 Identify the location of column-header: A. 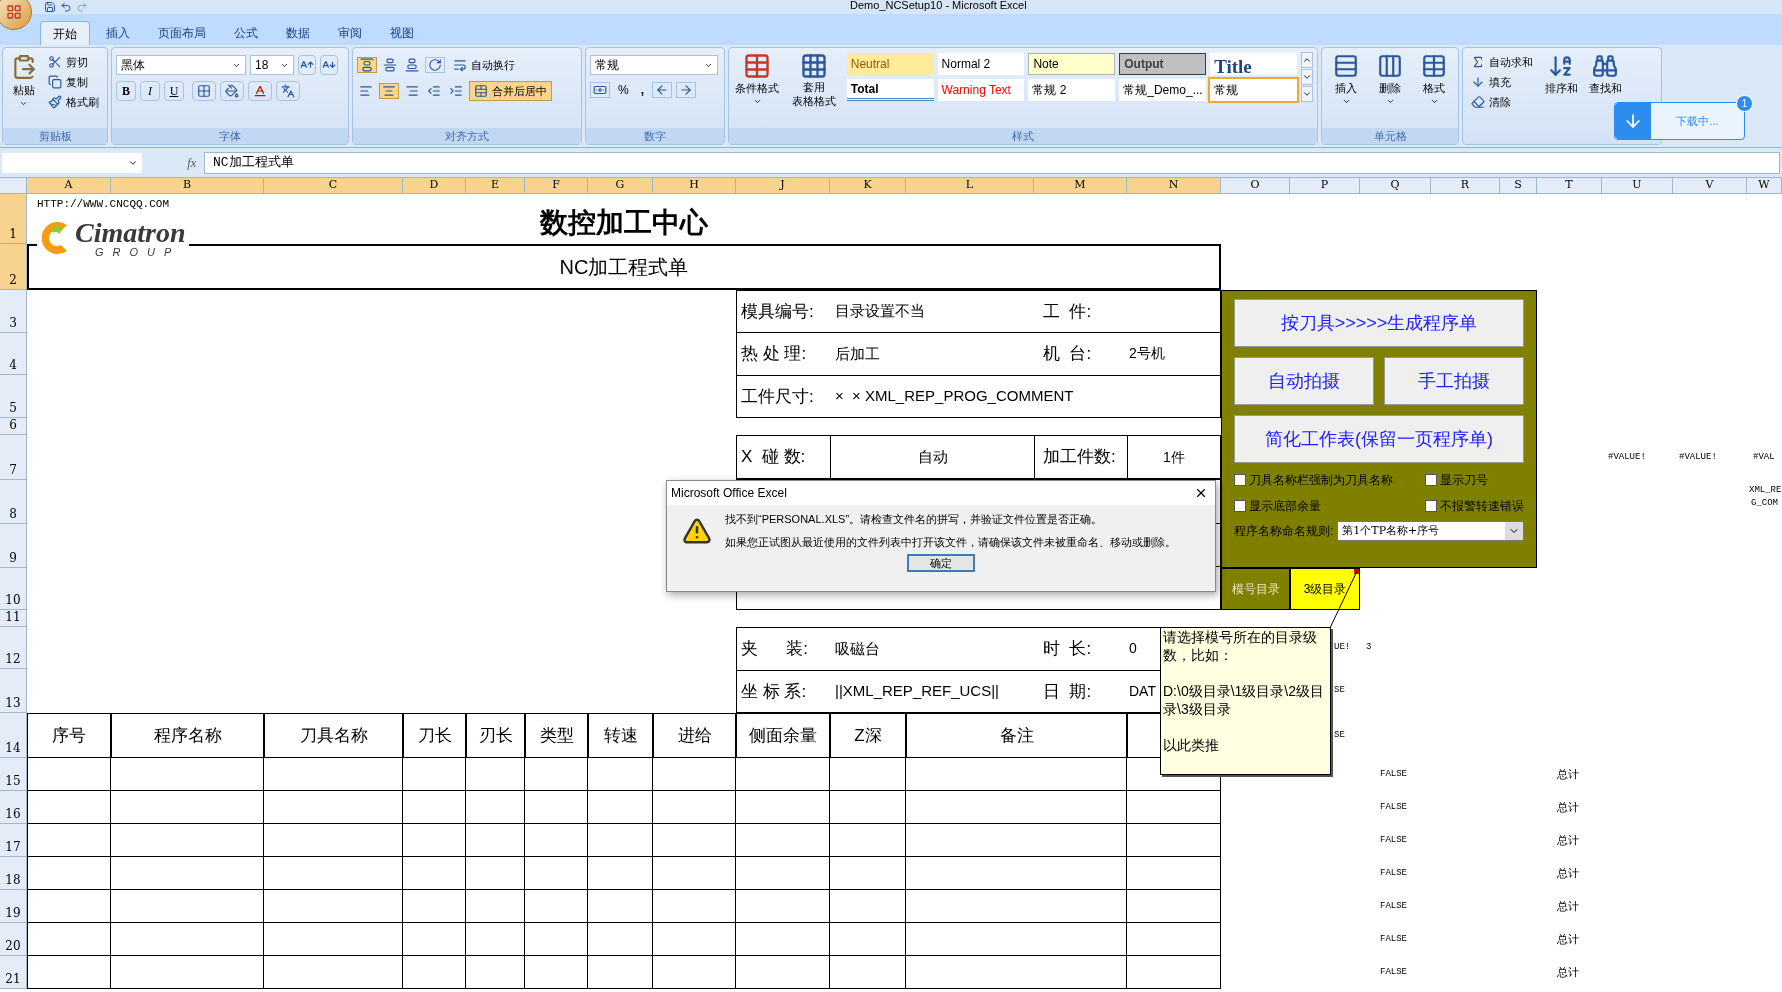
(69, 186).